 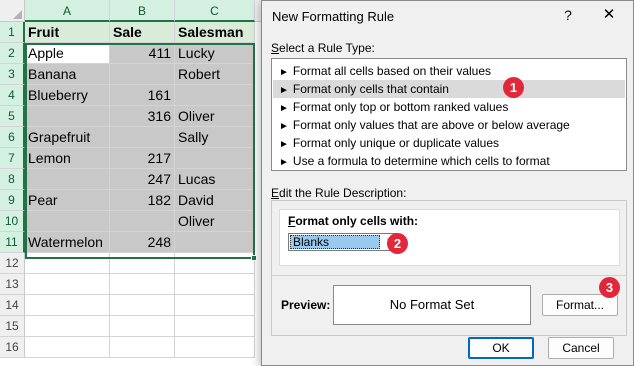 I want to click on rule-type-label: Format only cells that contain, so click(x=370, y=89).